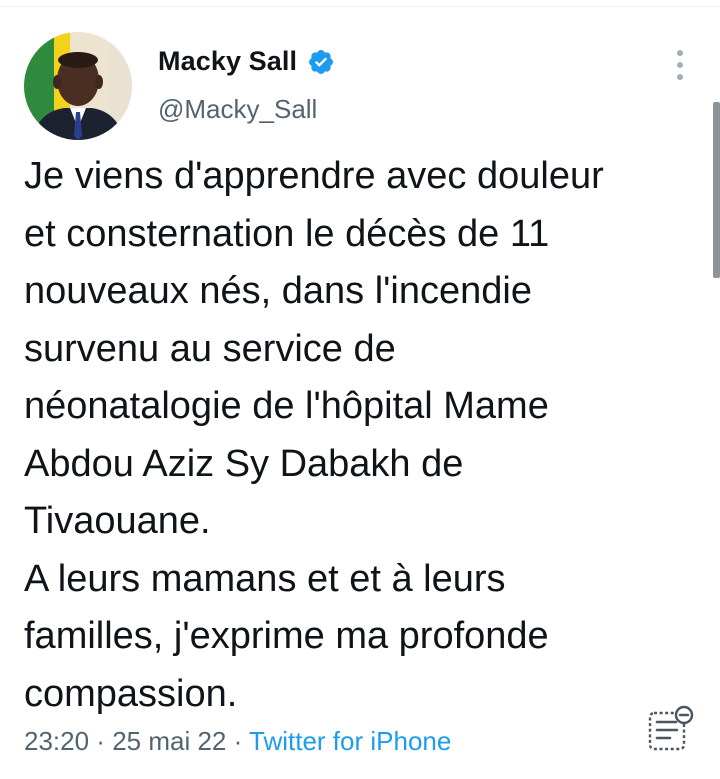 The image size is (720, 779). I want to click on tweet-time: 23:20, so click(56, 741).